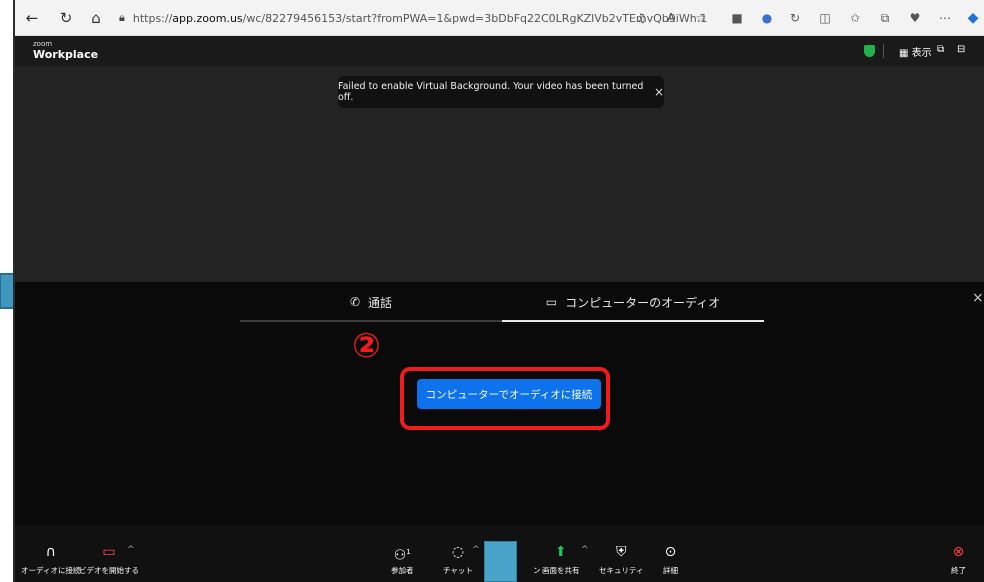 This screenshot has width=984, height=582. I want to click on highlight-box, so click(505, 398).